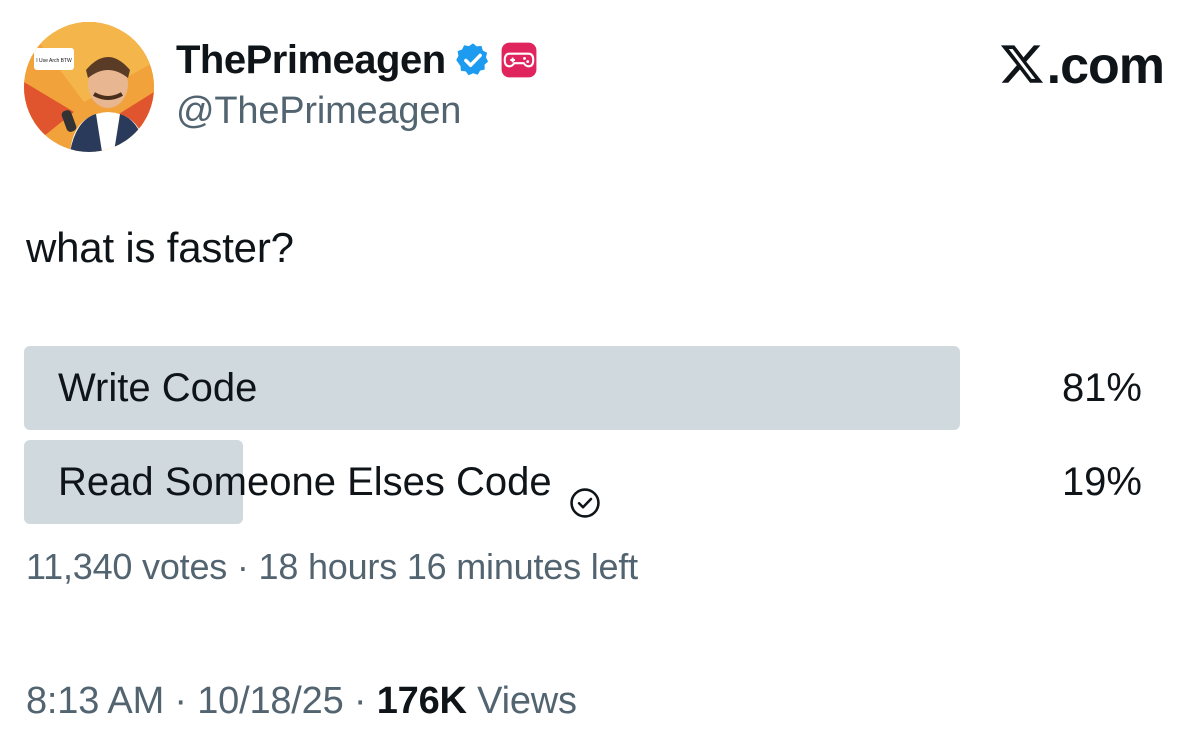 The height and width of the screenshot is (747, 1200). What do you see at coordinates (527, 701) in the screenshot?
I see `views-label: Views` at bounding box center [527, 701].